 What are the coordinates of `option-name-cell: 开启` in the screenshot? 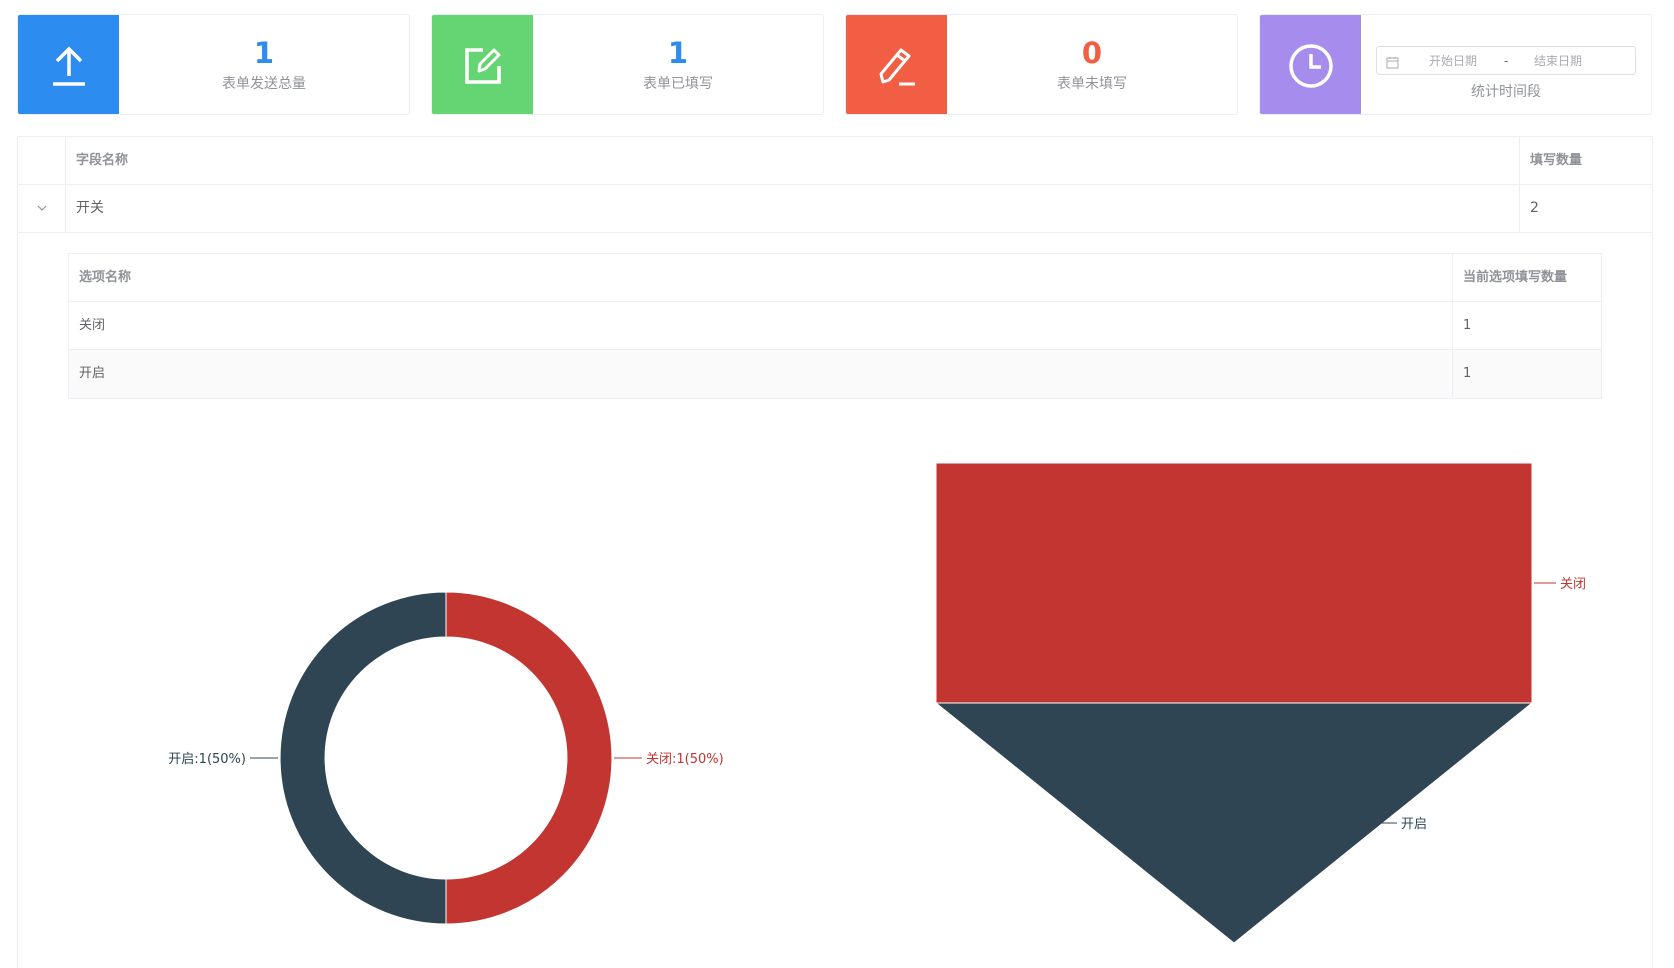 It's located at (761, 373).